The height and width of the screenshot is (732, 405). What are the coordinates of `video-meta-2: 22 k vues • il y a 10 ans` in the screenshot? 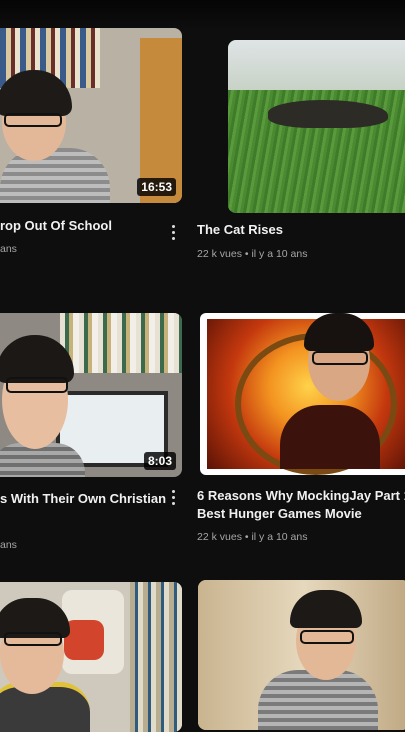 It's located at (252, 254).